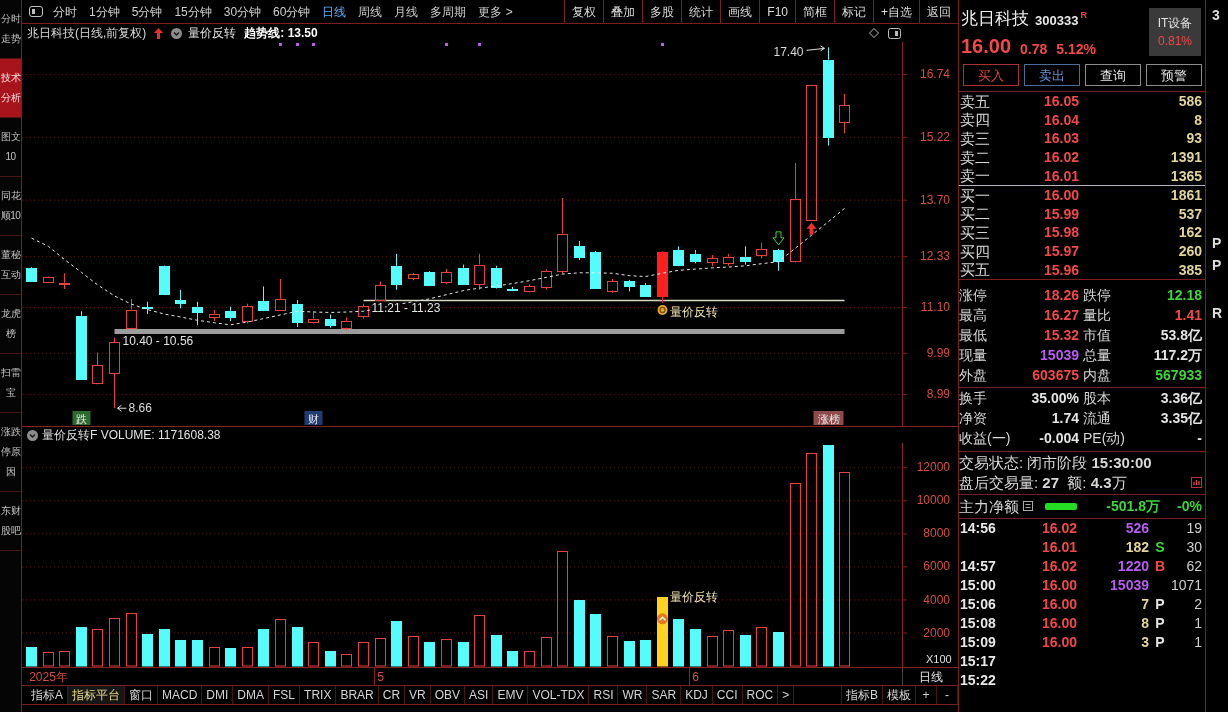 The height and width of the screenshot is (712, 1228). What do you see at coordinates (695, 677) in the screenshot?
I see `date-label: 6` at bounding box center [695, 677].